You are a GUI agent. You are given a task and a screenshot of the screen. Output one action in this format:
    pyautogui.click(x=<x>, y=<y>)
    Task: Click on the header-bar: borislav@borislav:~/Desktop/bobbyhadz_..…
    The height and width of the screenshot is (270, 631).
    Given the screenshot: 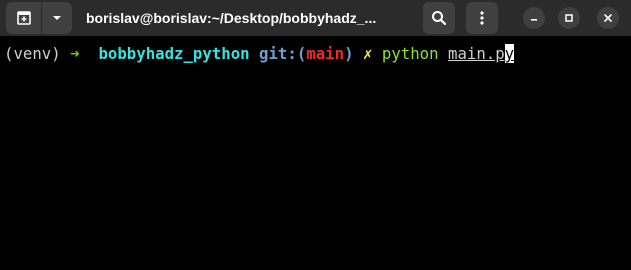 What is the action you would take?
    pyautogui.click(x=315, y=18)
    